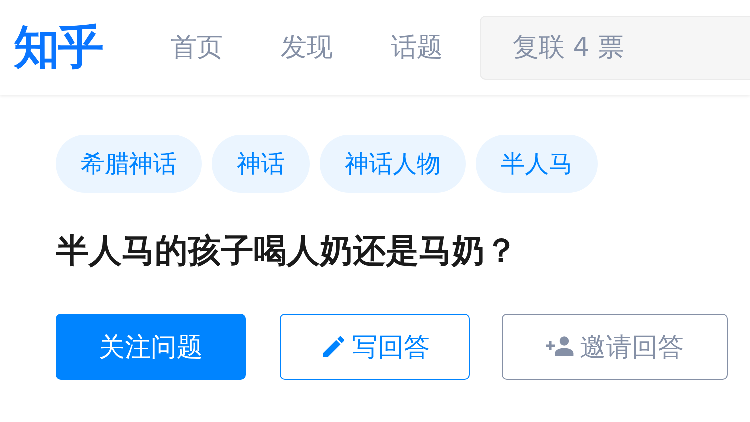  Describe the element at coordinates (197, 47) in the screenshot. I see `nav-link: 首页` at that location.